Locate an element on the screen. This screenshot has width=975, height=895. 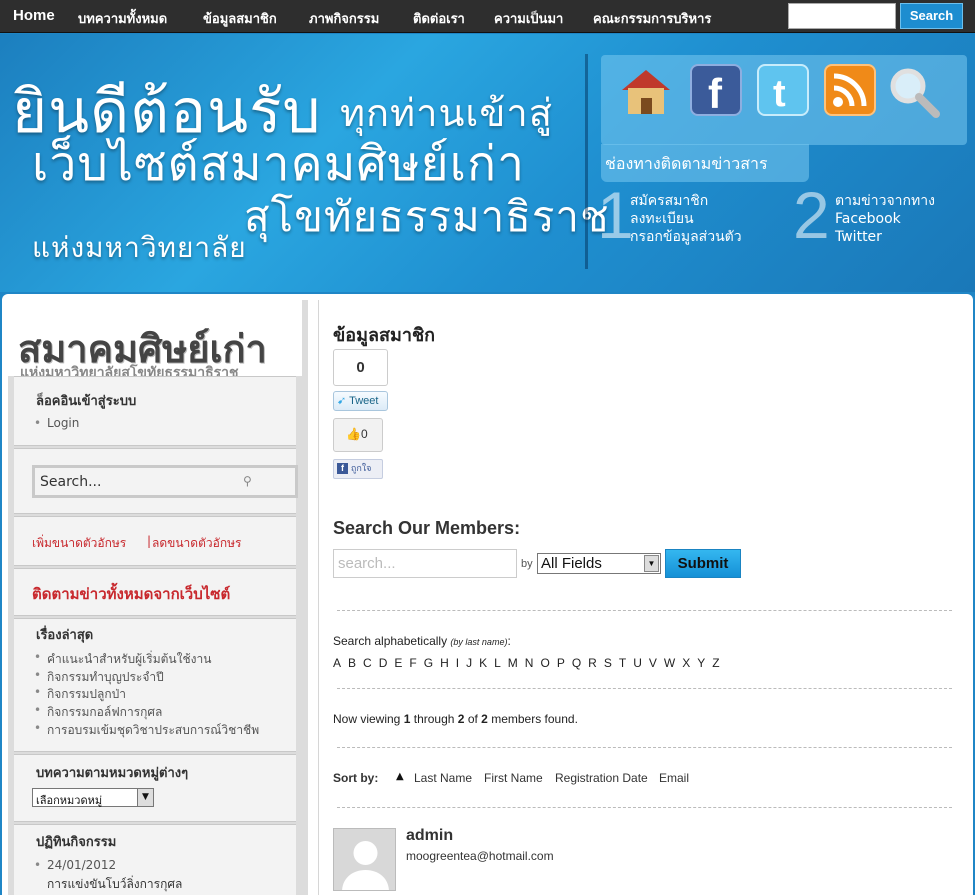
alpha-search-label: Search alphabetically (by last name): is located at coordinates (422, 641).